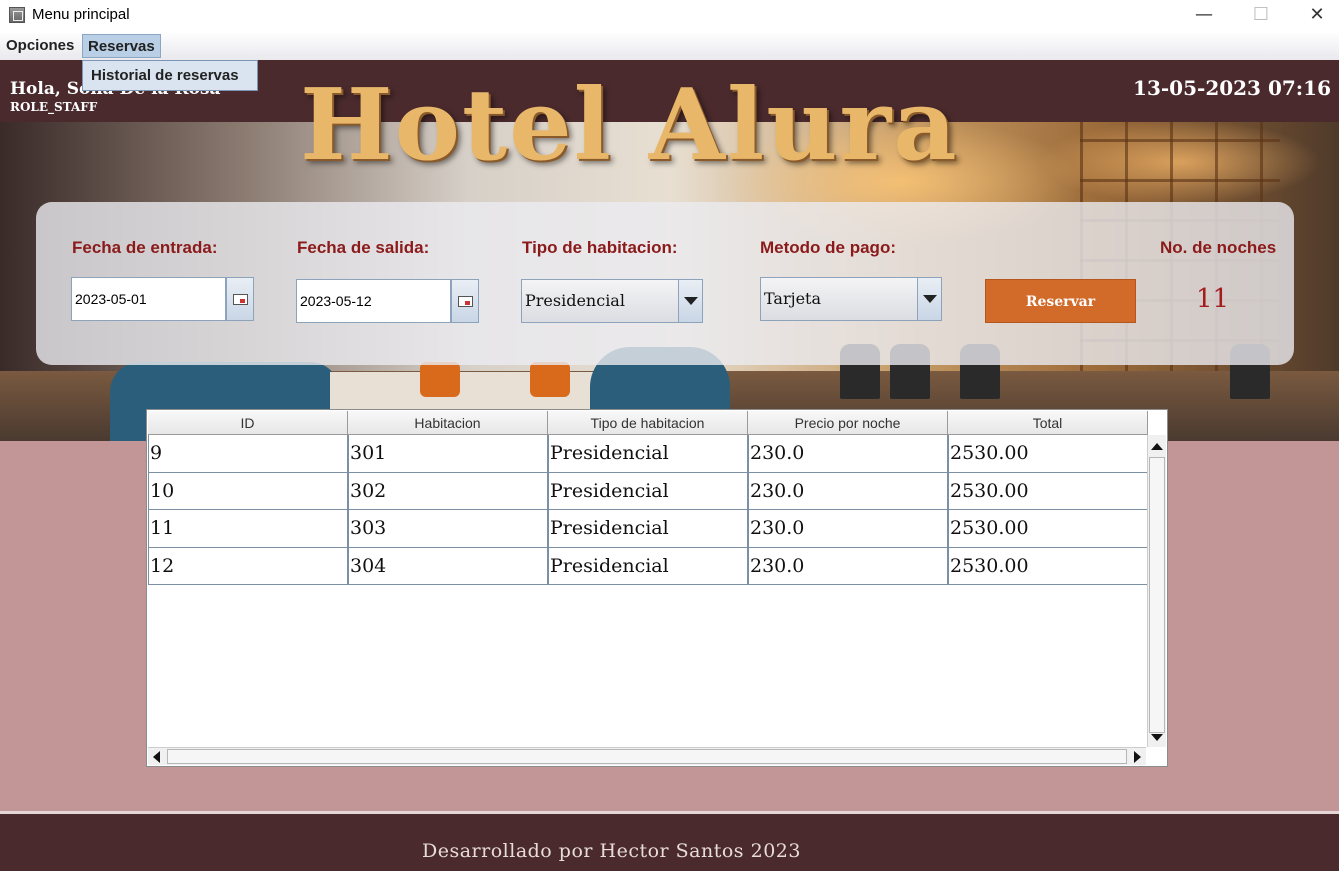  What do you see at coordinates (1232, 88) in the screenshot?
I see `current-datetime: 13-05-2023 07:16` at bounding box center [1232, 88].